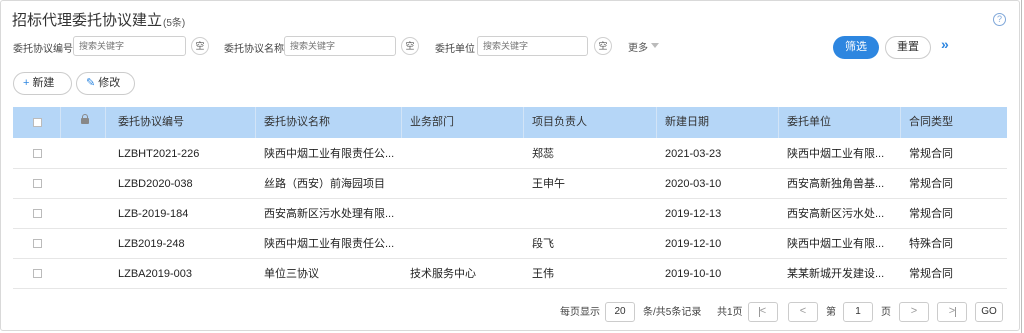  Describe the element at coordinates (952, 312) in the screenshot. I see `last-page-button: >` at that location.